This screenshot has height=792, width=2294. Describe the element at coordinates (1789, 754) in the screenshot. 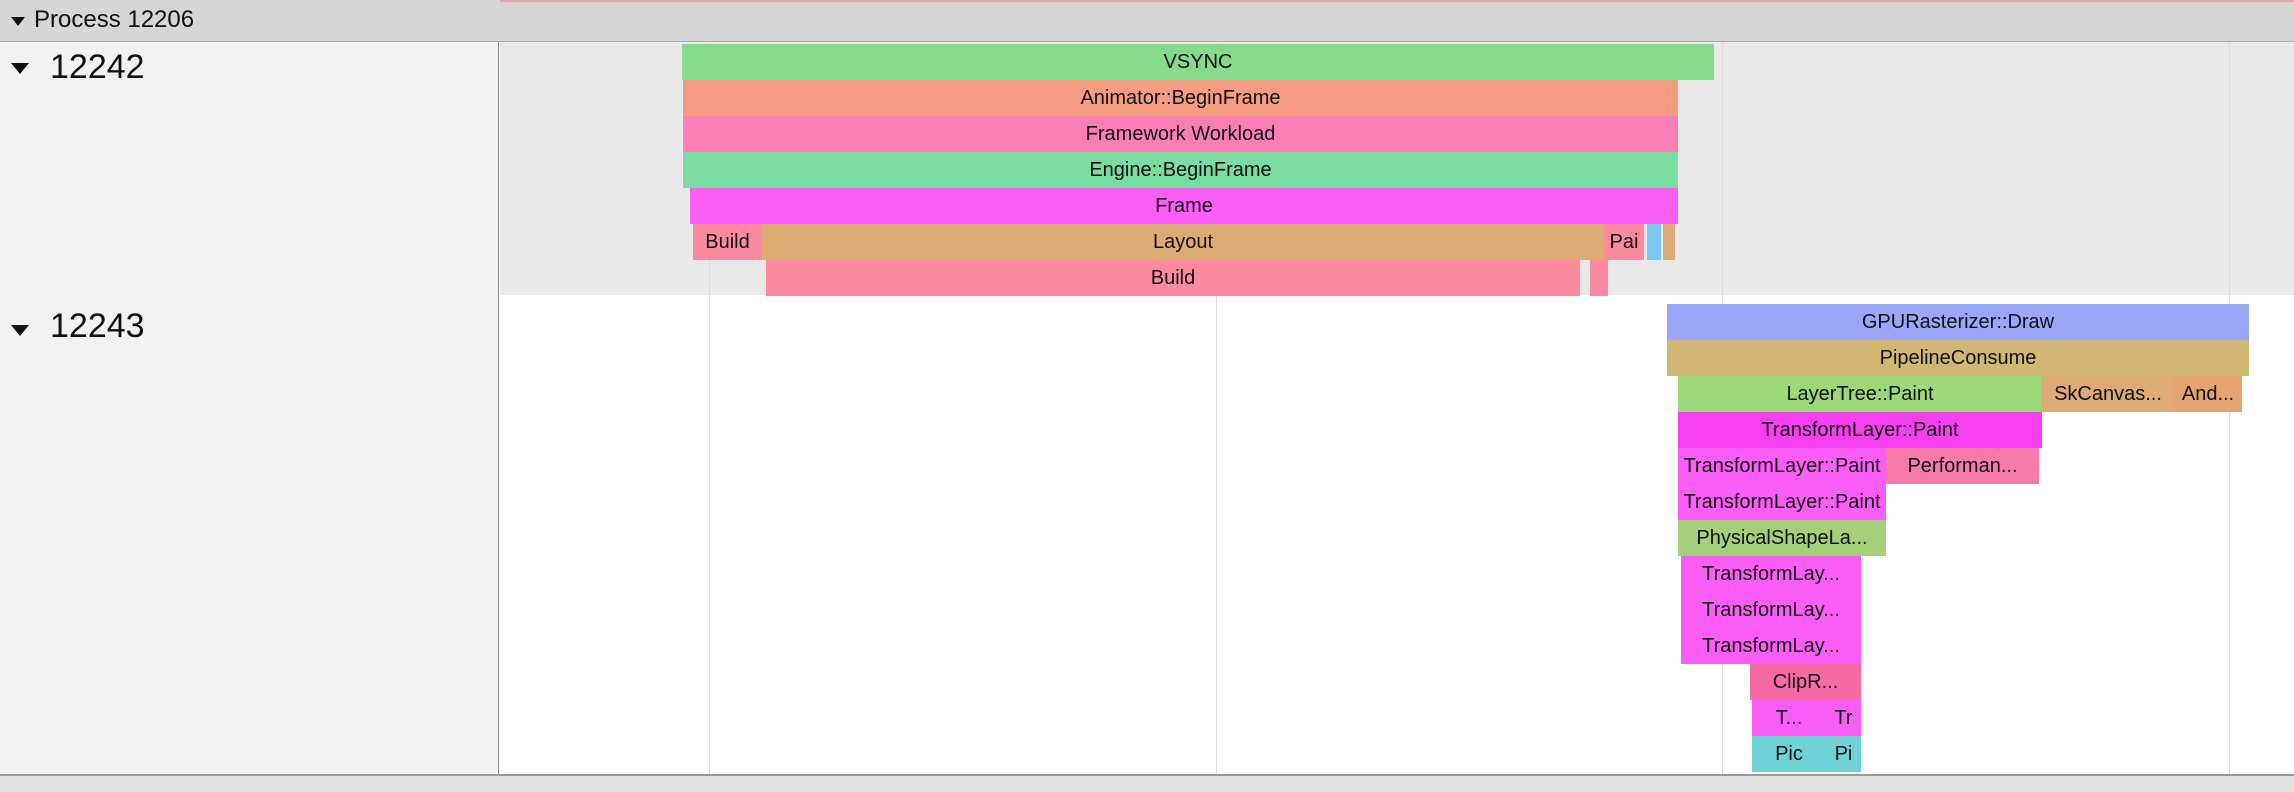

I see `slice-picture: Pic` at that location.